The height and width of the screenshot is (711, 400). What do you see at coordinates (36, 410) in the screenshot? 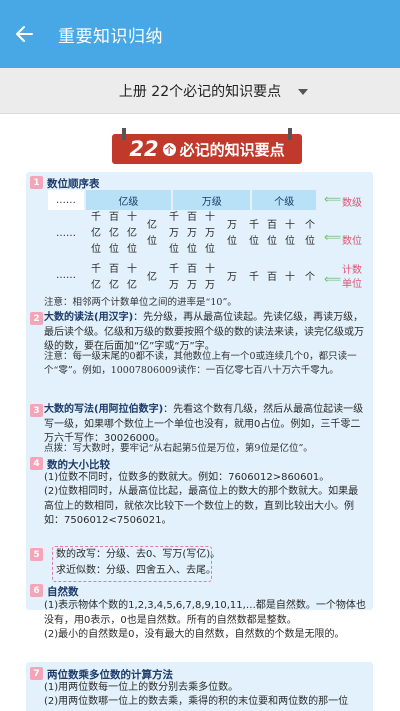
I see `section-number: 3` at bounding box center [36, 410].